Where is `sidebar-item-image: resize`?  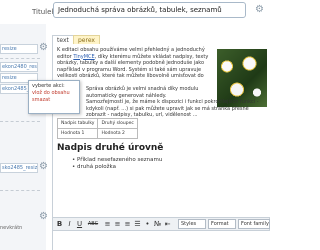 sidebar-item-image: resize is located at coordinates (19, 49).